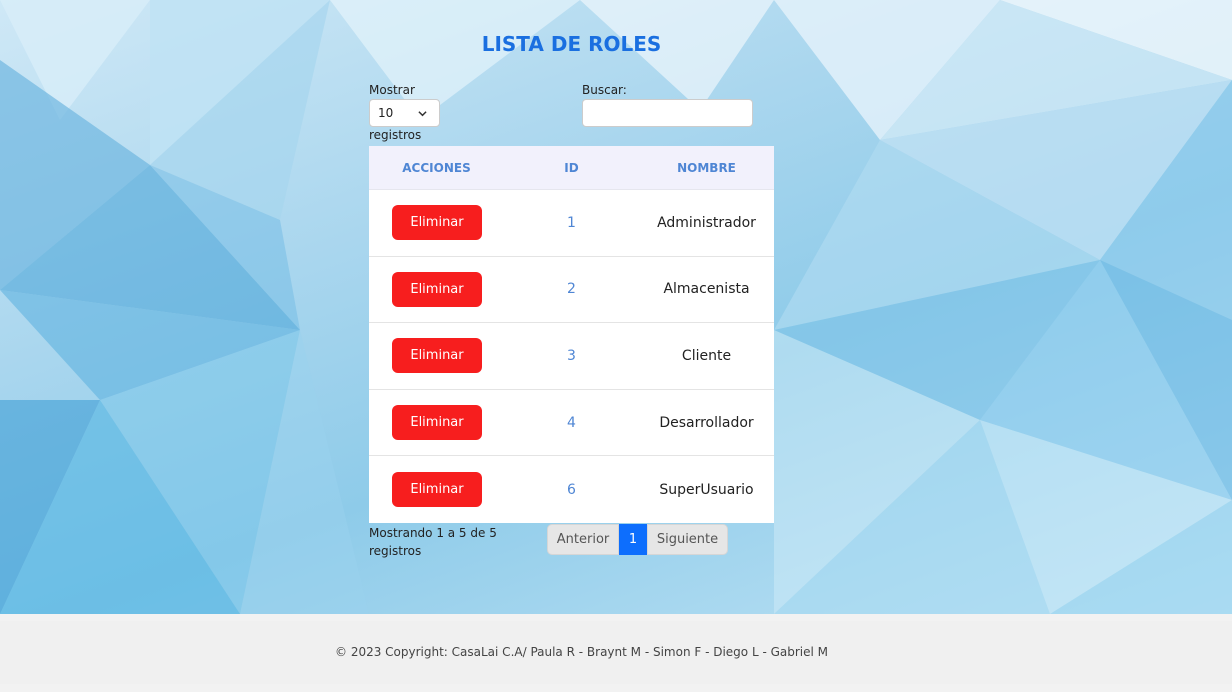 Image resolution: width=1232 pixels, height=692 pixels. Describe the element at coordinates (706, 168) in the screenshot. I see `header-nombre: NOMBRE` at that location.